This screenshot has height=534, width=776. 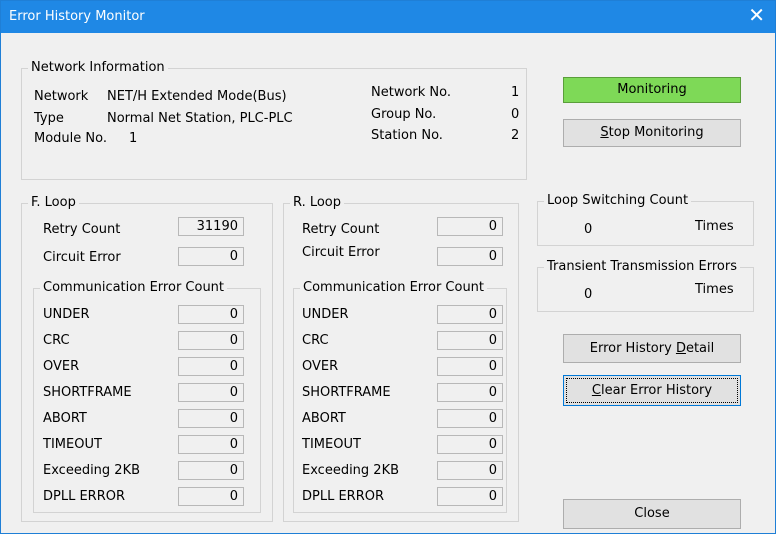 What do you see at coordinates (211, 226) in the screenshot?
I see `f-retry-count-field: 31190` at bounding box center [211, 226].